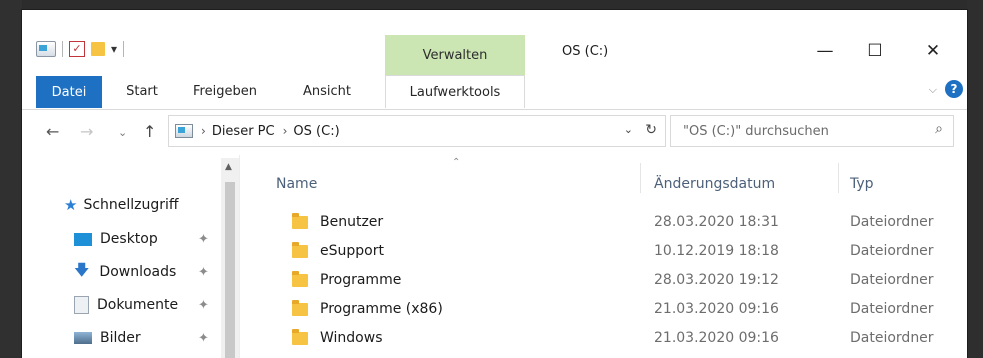 The height and width of the screenshot is (358, 983). I want to click on address-history-chevron-icon: ⌄, so click(628, 129).